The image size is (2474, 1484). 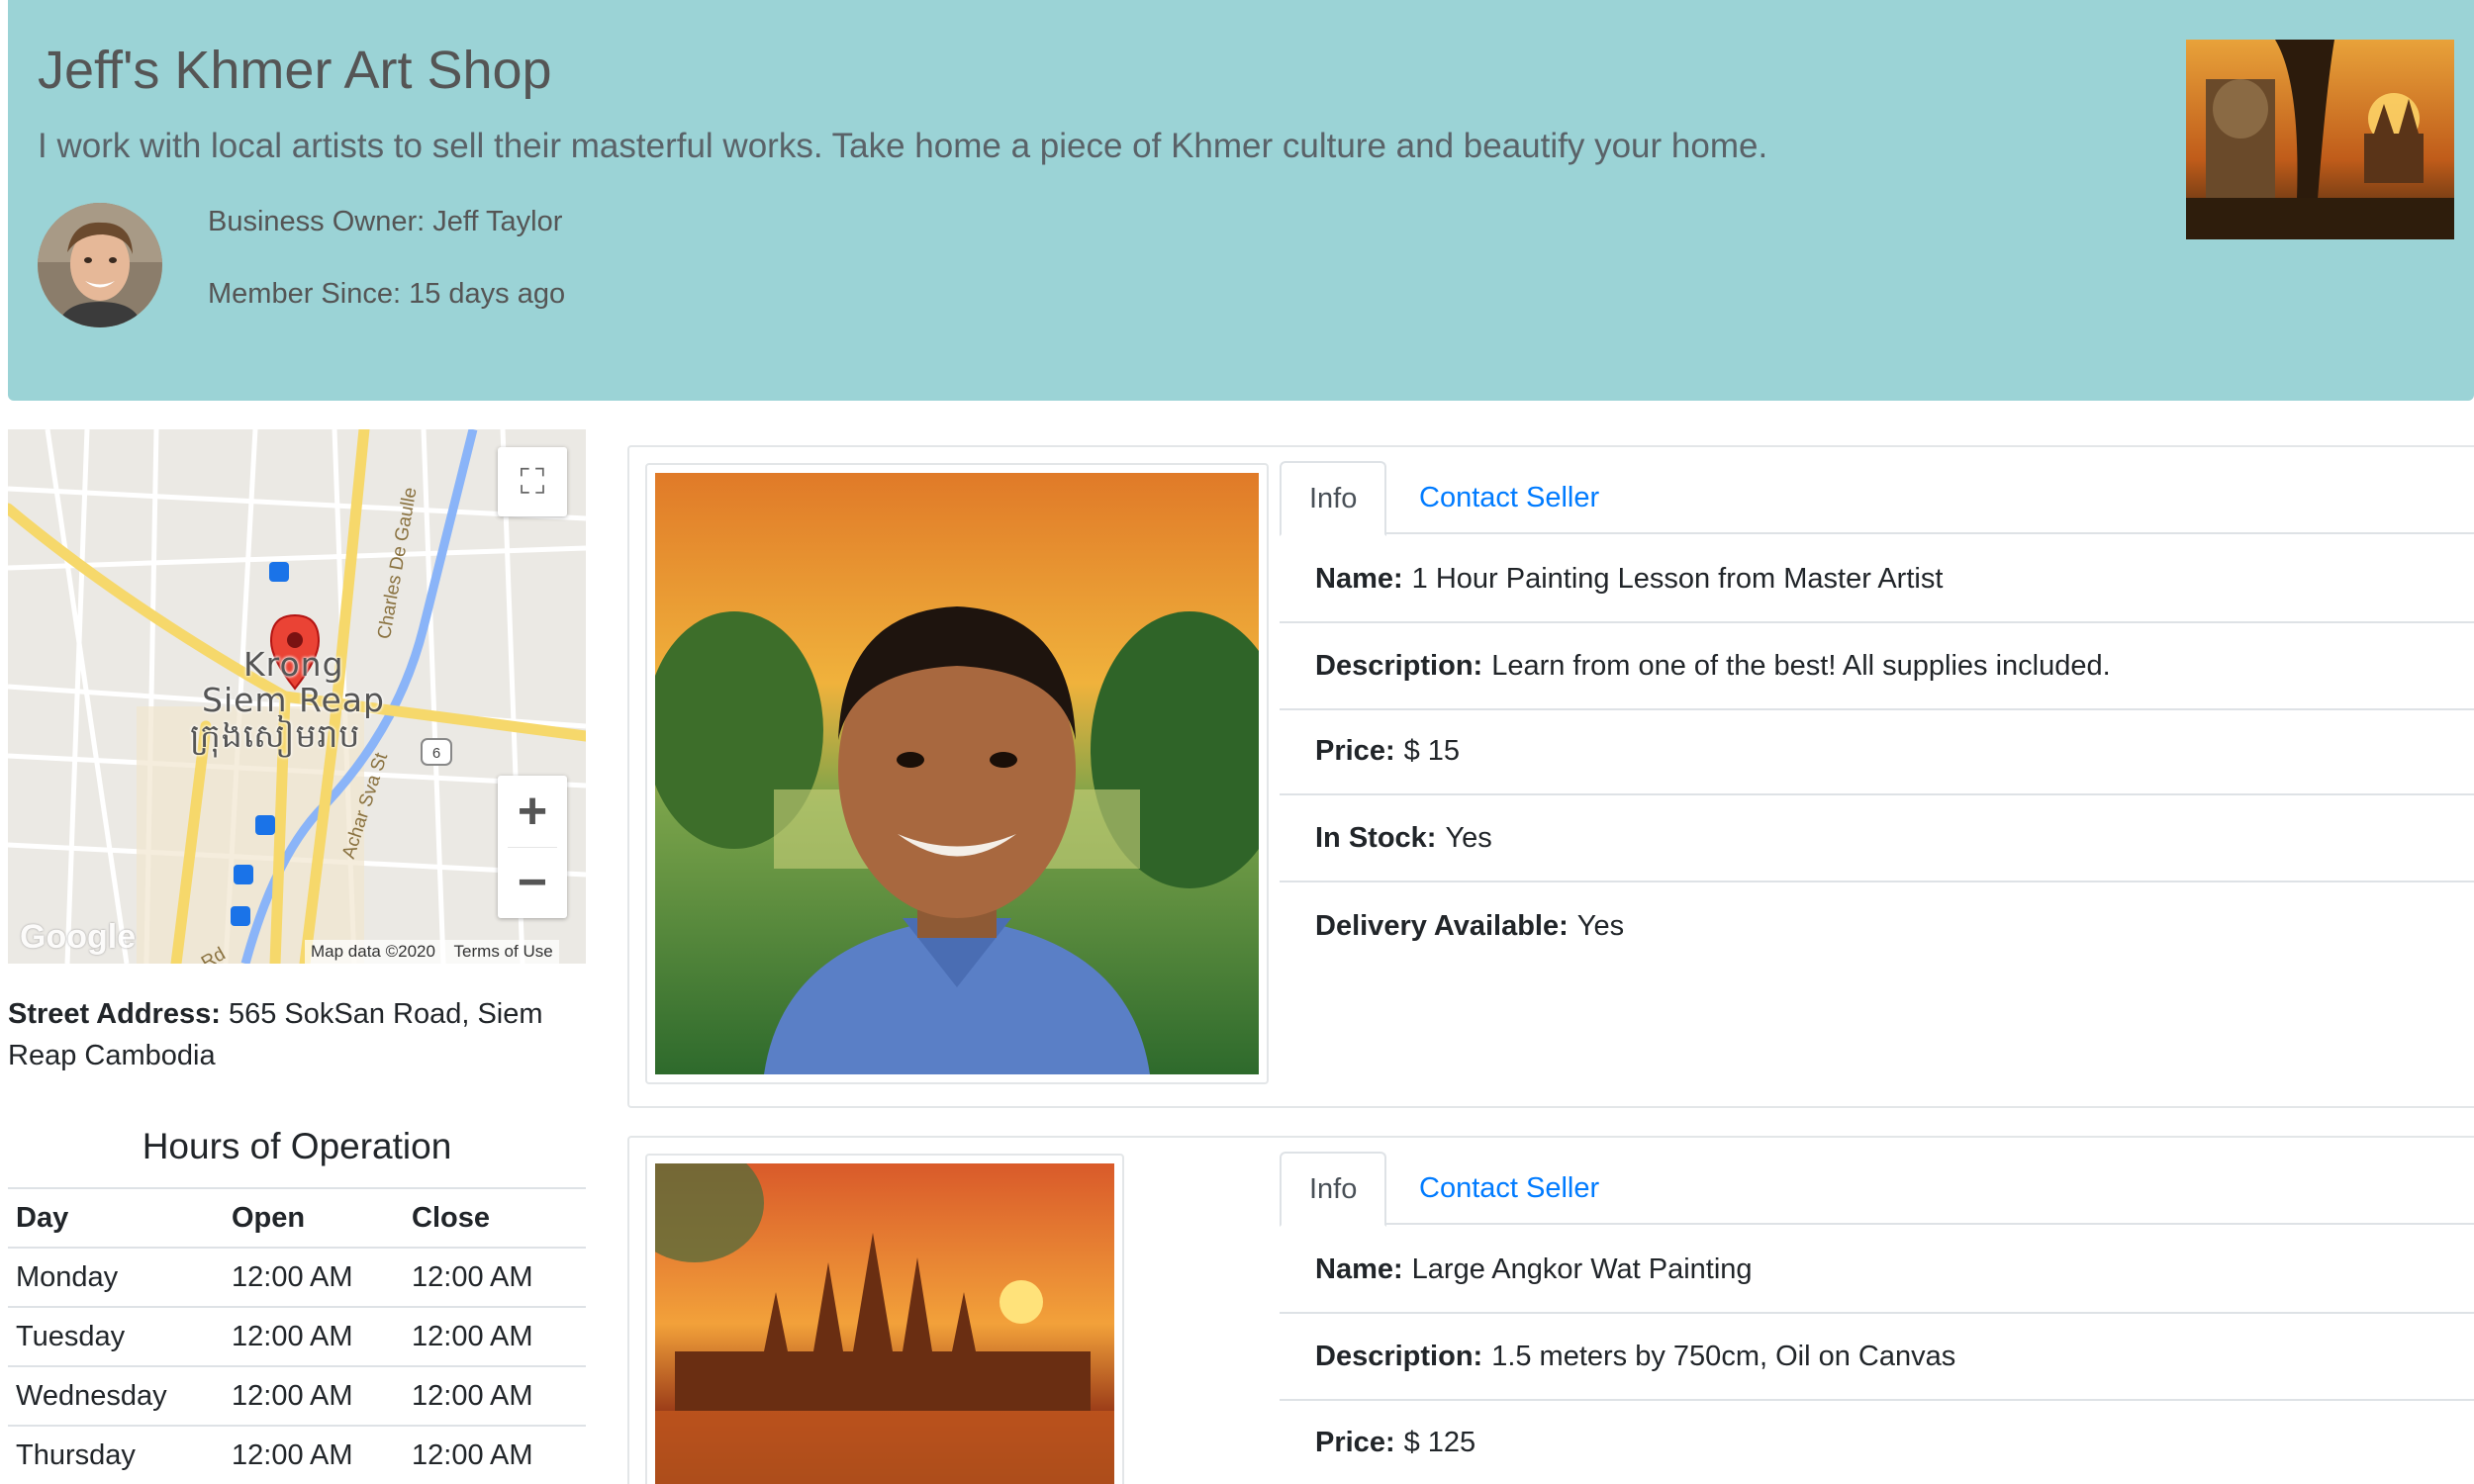 I want to click on column-header: Day, so click(x=116, y=1218).